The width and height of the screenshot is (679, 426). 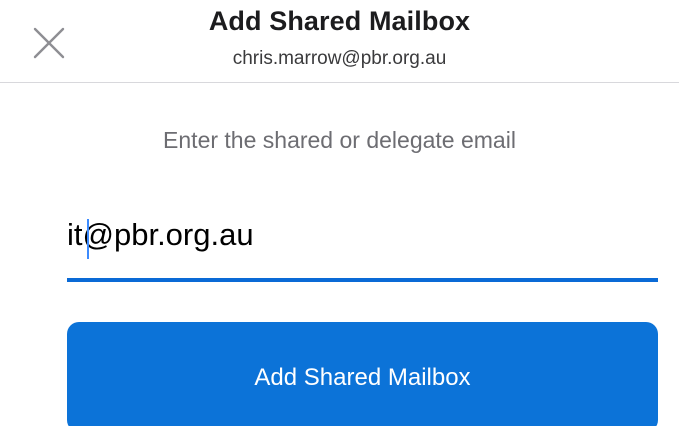 I want to click on email-field, so click(x=362, y=235).